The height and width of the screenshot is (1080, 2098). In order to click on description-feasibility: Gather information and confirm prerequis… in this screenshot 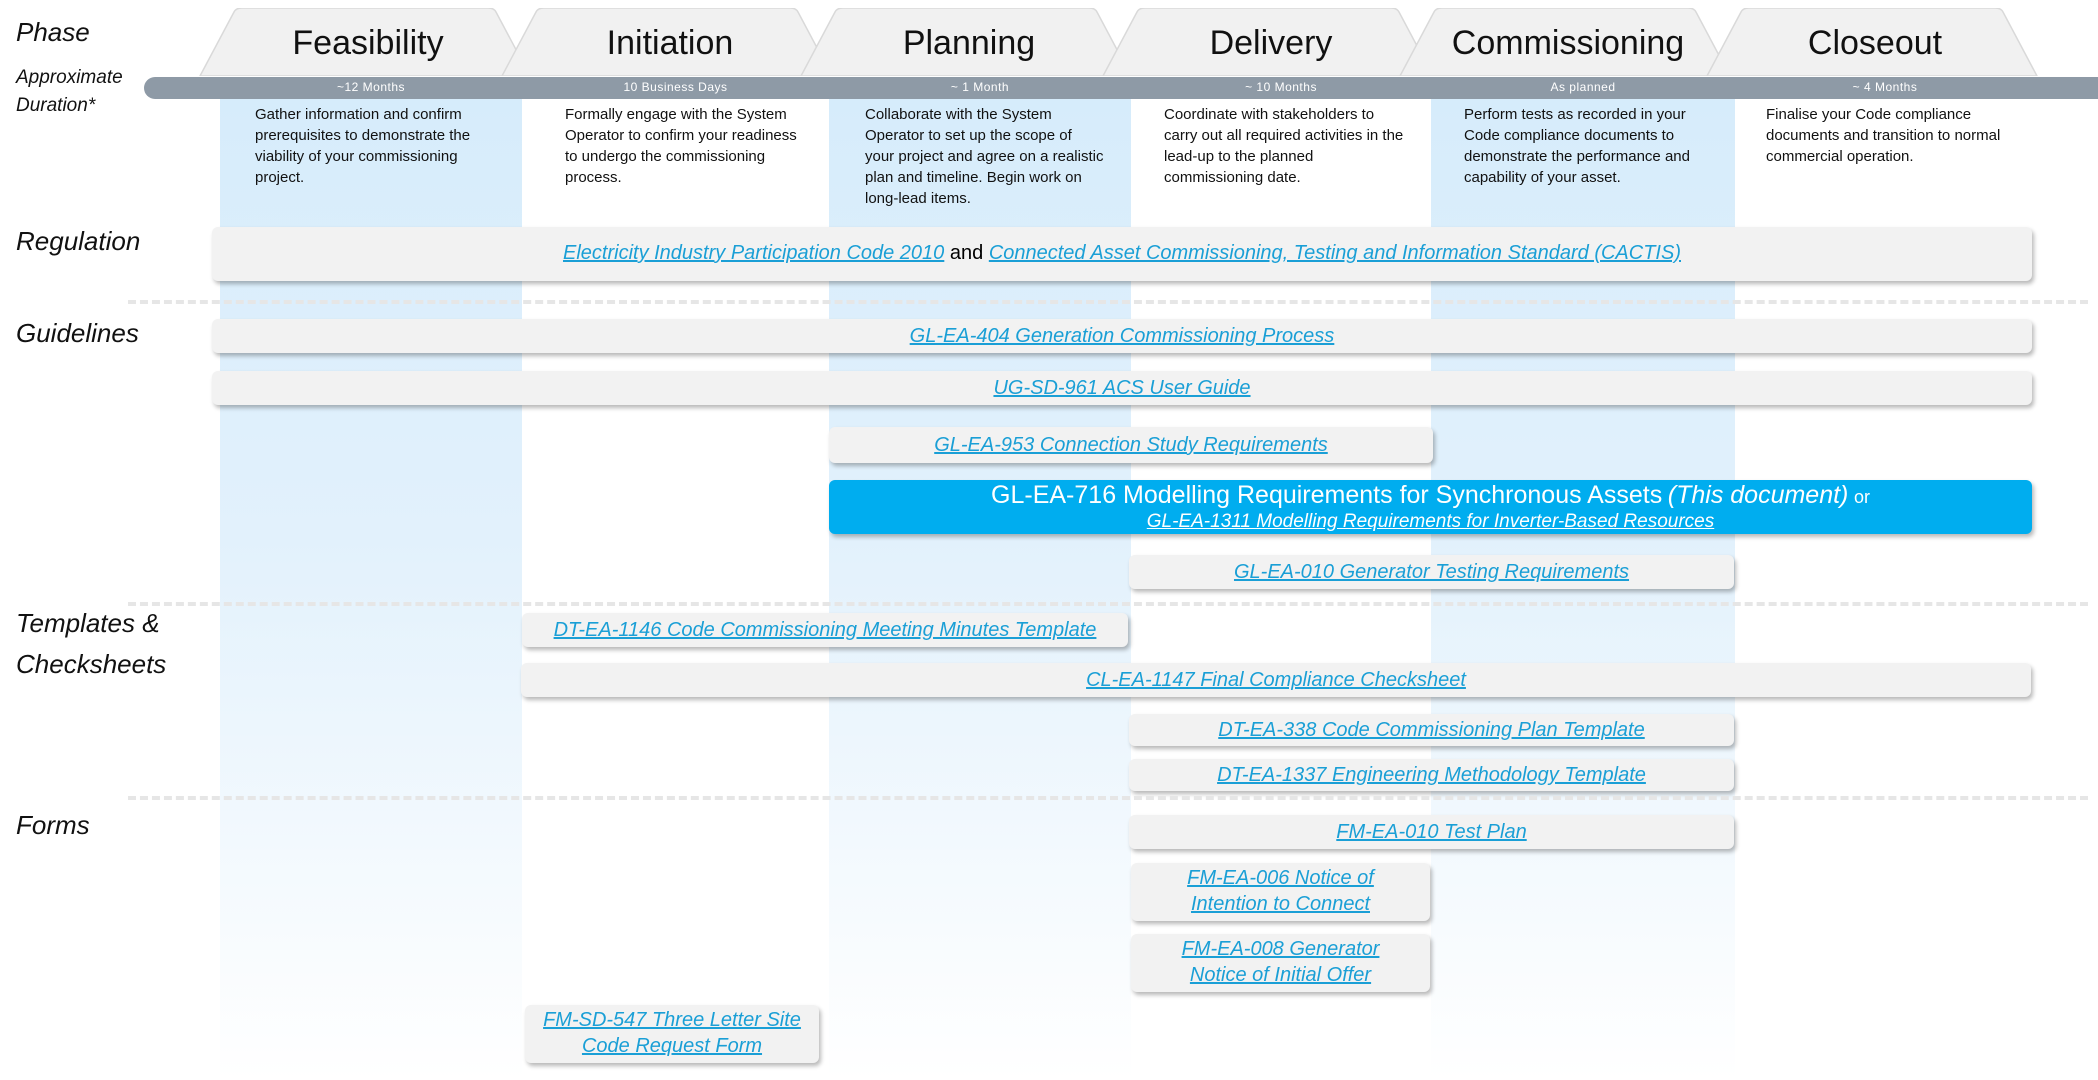, I will do `click(363, 146)`.